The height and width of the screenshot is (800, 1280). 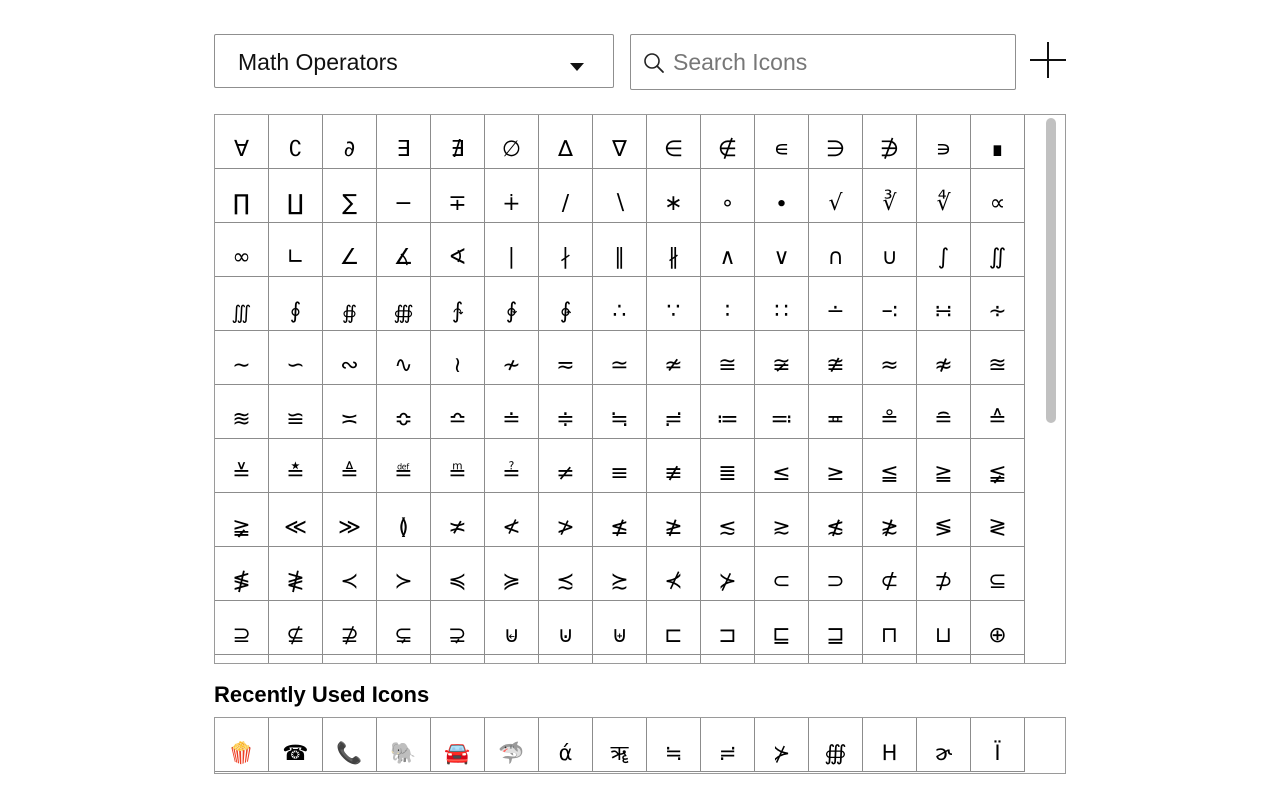 I want to click on icon-cell: ∏, so click(x=242, y=196).